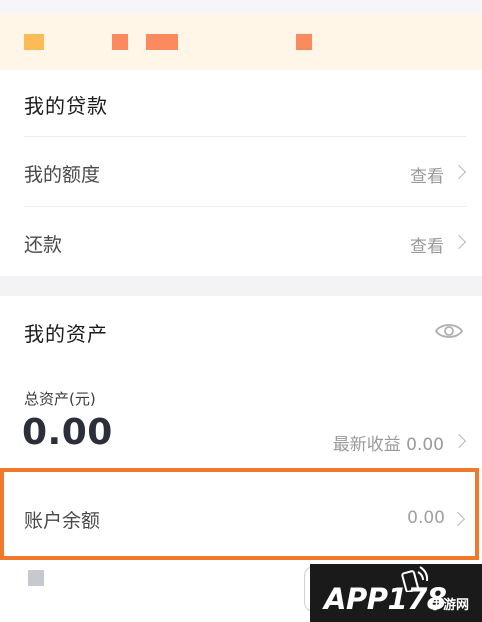 This screenshot has width=482, height=622. Describe the element at coordinates (239, 514) in the screenshot. I see `account-balance-row: 账户余额 0.00` at that location.